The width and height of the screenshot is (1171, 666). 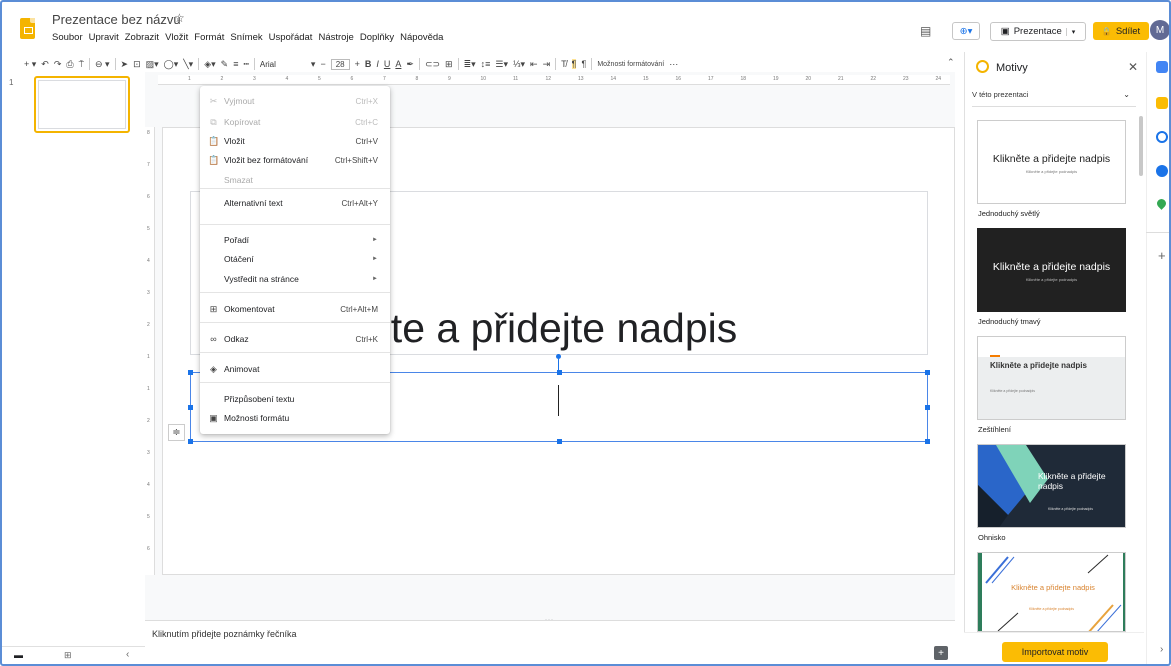 I want to click on rtl-icon: ¶, so click(x=583, y=64).